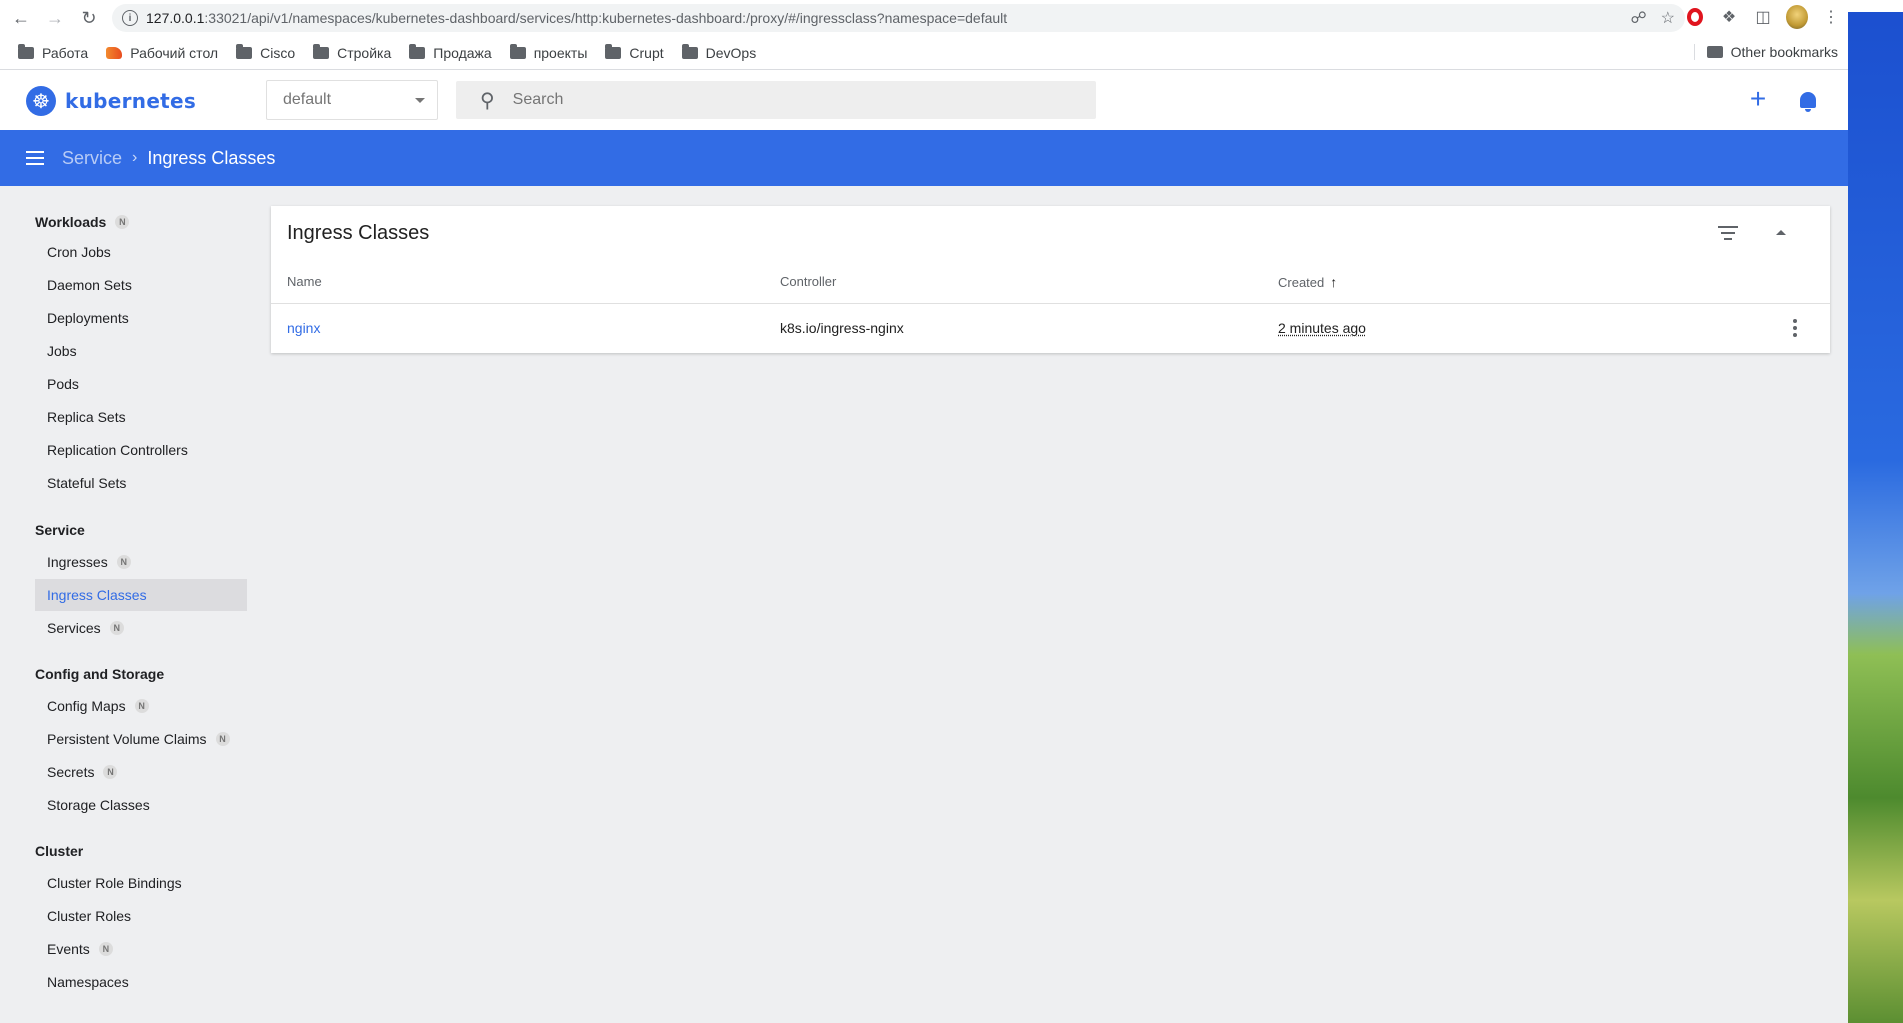 The height and width of the screenshot is (1023, 1903). What do you see at coordinates (114, 52) in the screenshot?
I see `gitlab-icon` at bounding box center [114, 52].